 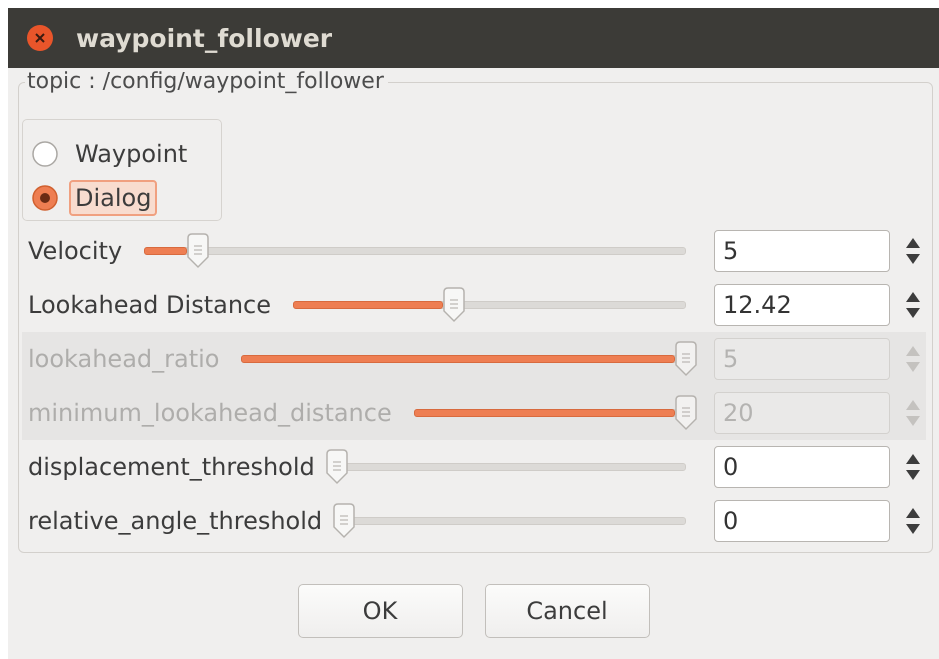 What do you see at coordinates (75, 251) in the screenshot?
I see `parameter-label: Velocity` at bounding box center [75, 251].